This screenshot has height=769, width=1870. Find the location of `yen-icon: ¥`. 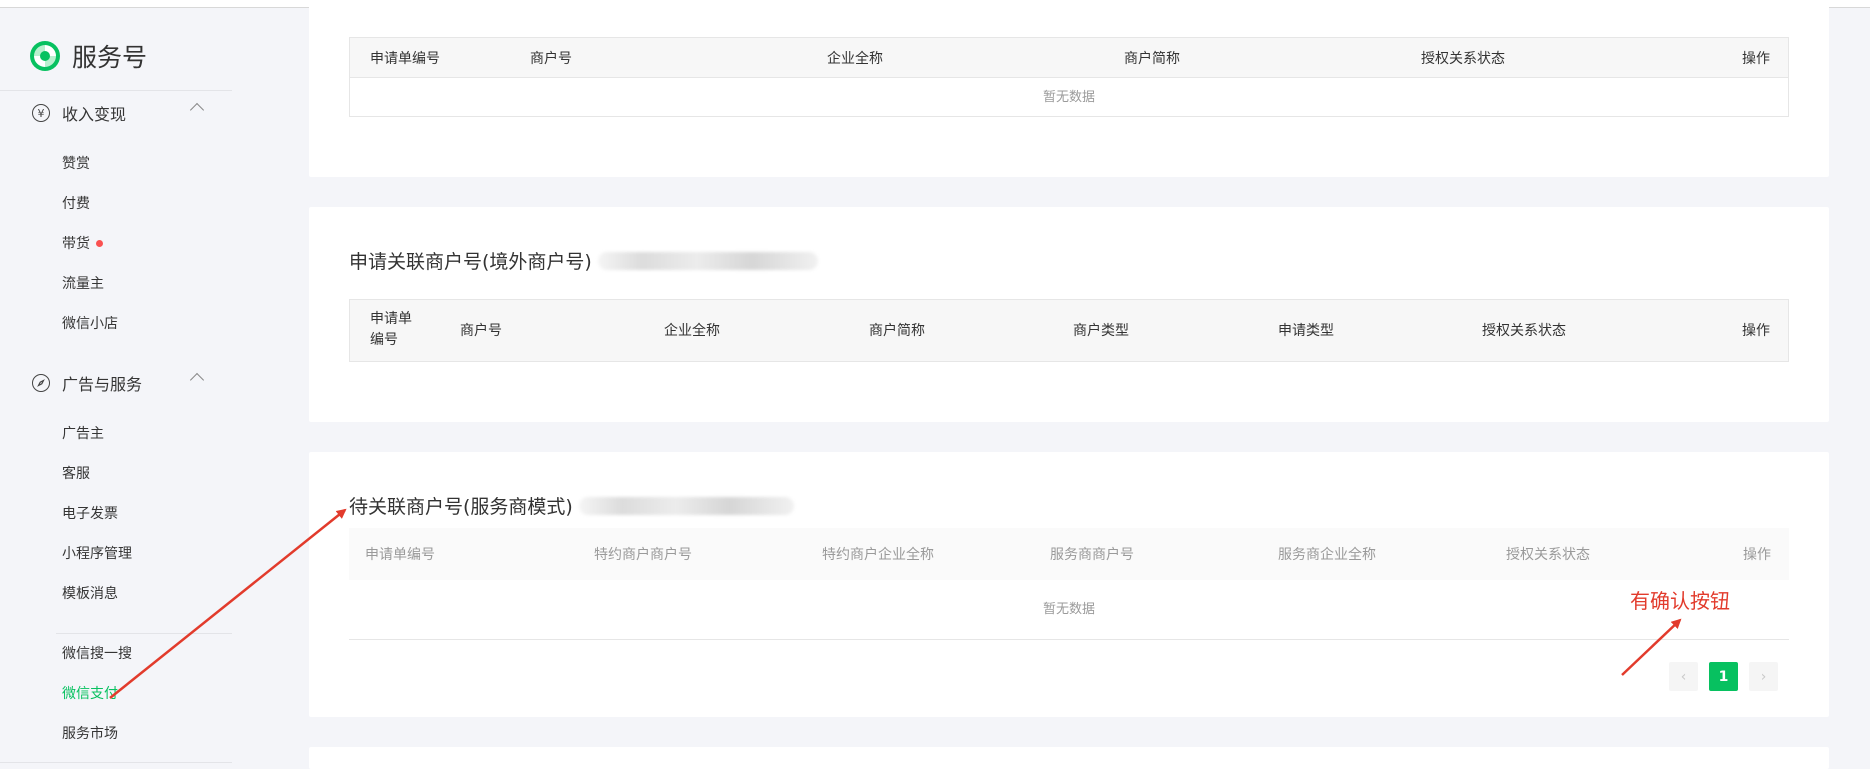

yen-icon: ¥ is located at coordinates (41, 113).